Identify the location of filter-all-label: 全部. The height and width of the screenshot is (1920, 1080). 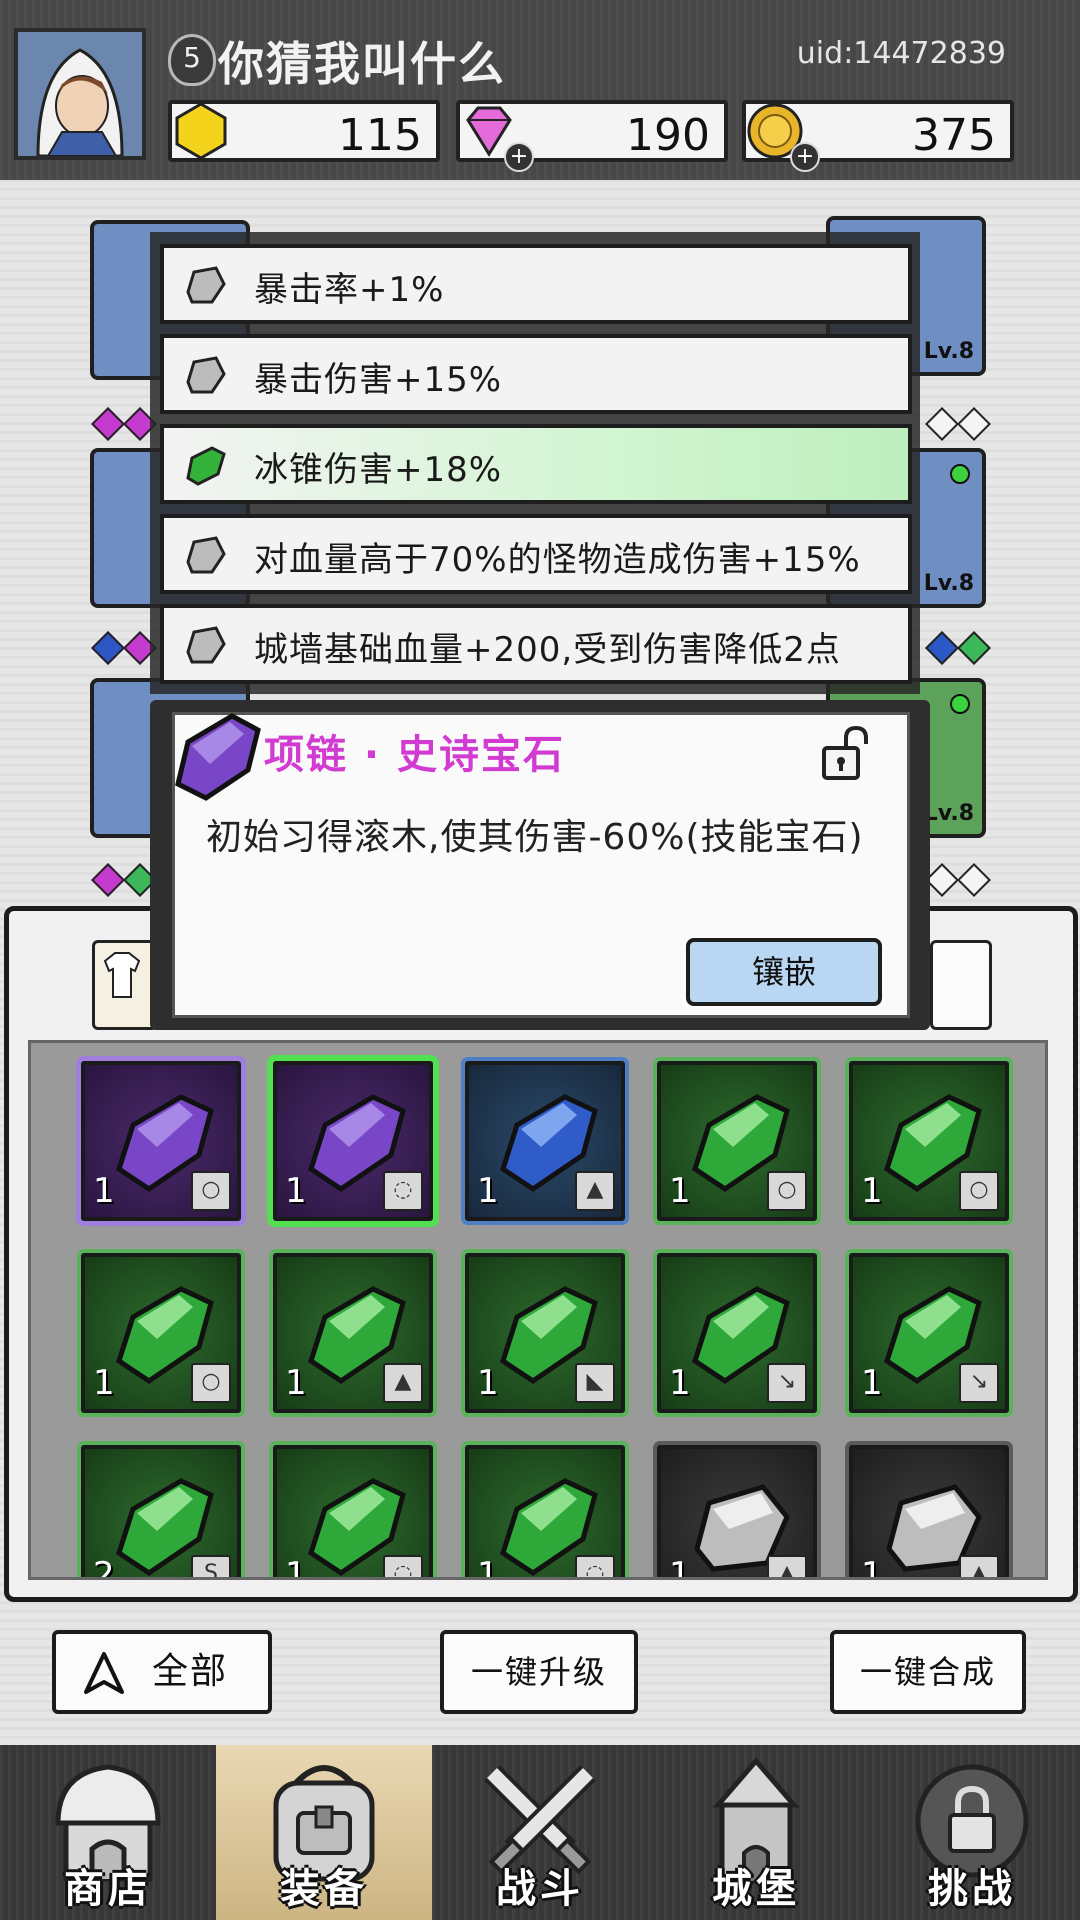
(190, 1671).